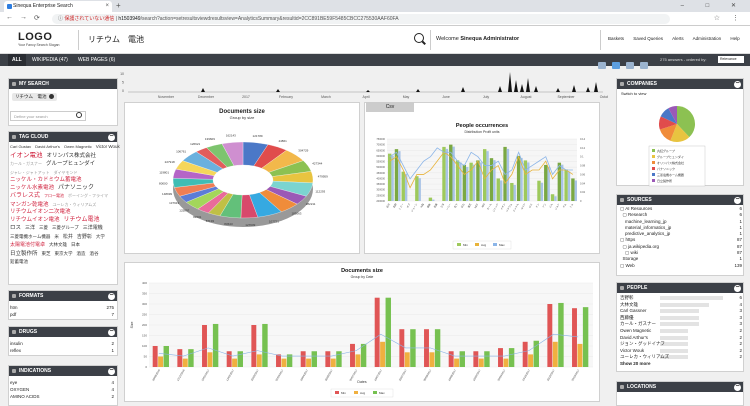  Describe the element at coordinates (9, 17) in the screenshot. I see `back-icon: ←` at that location.